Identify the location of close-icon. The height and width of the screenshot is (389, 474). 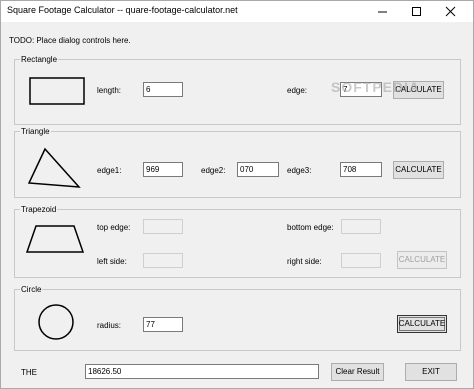
(450, 11).